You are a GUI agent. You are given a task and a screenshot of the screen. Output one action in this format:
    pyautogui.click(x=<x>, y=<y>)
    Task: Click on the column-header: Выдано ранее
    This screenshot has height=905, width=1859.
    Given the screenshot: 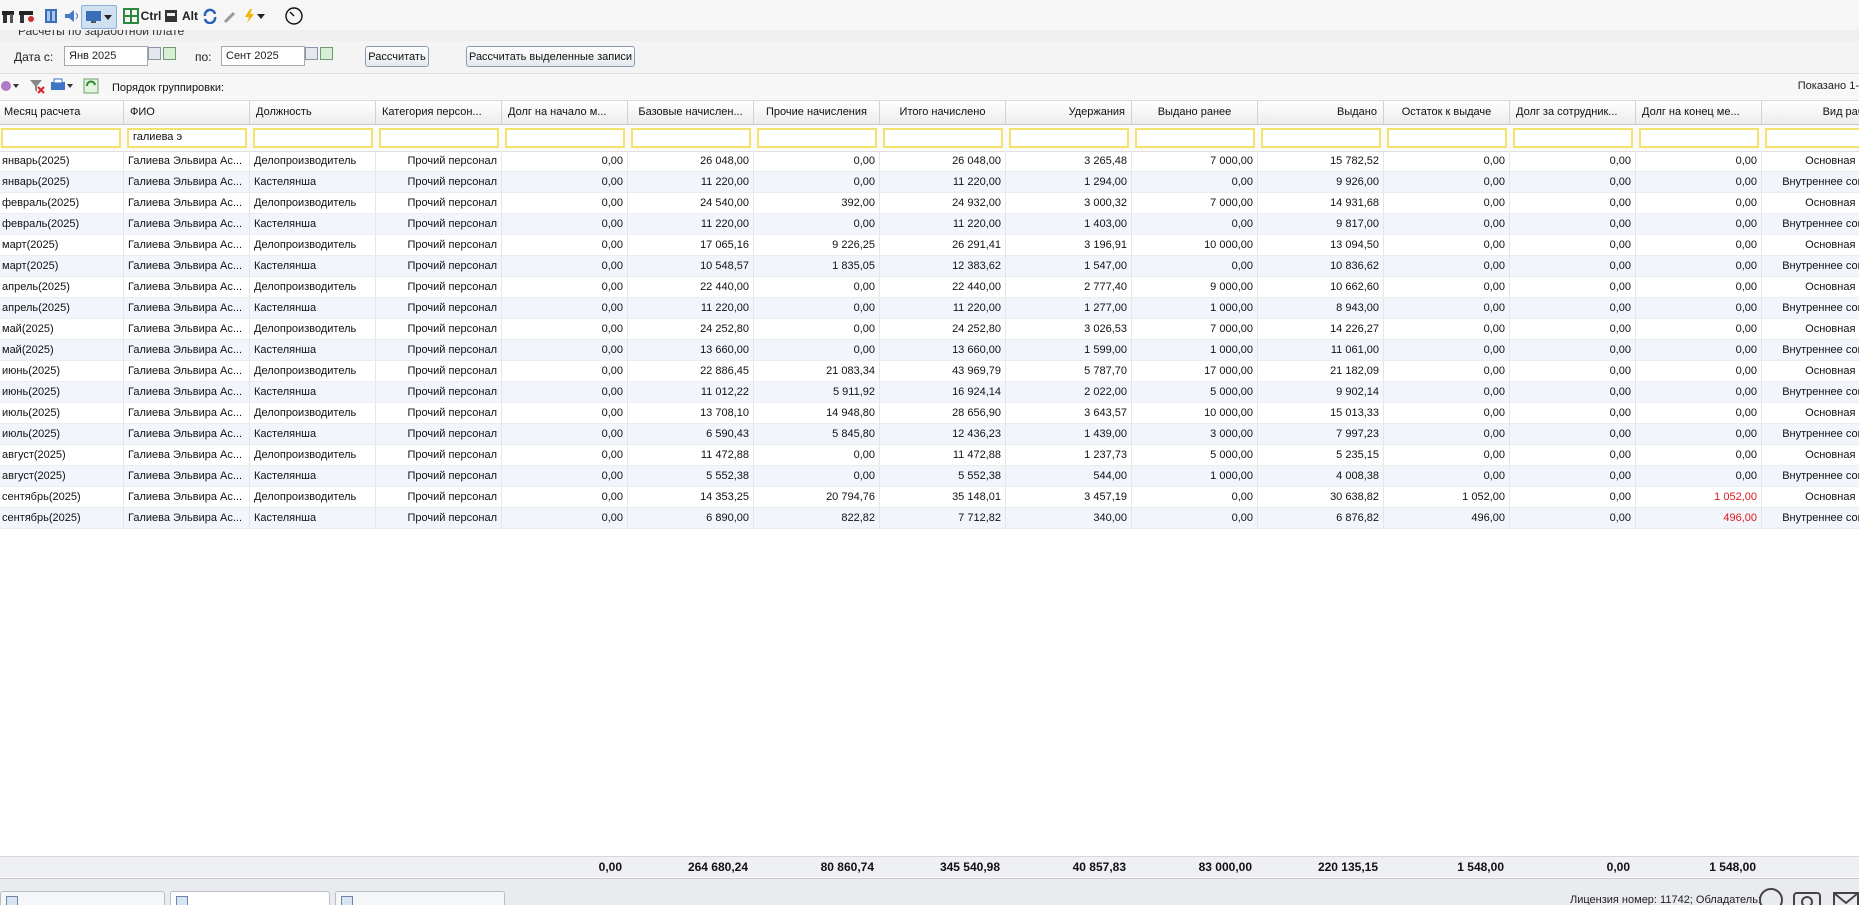 What is the action you would take?
    pyautogui.click(x=1195, y=112)
    